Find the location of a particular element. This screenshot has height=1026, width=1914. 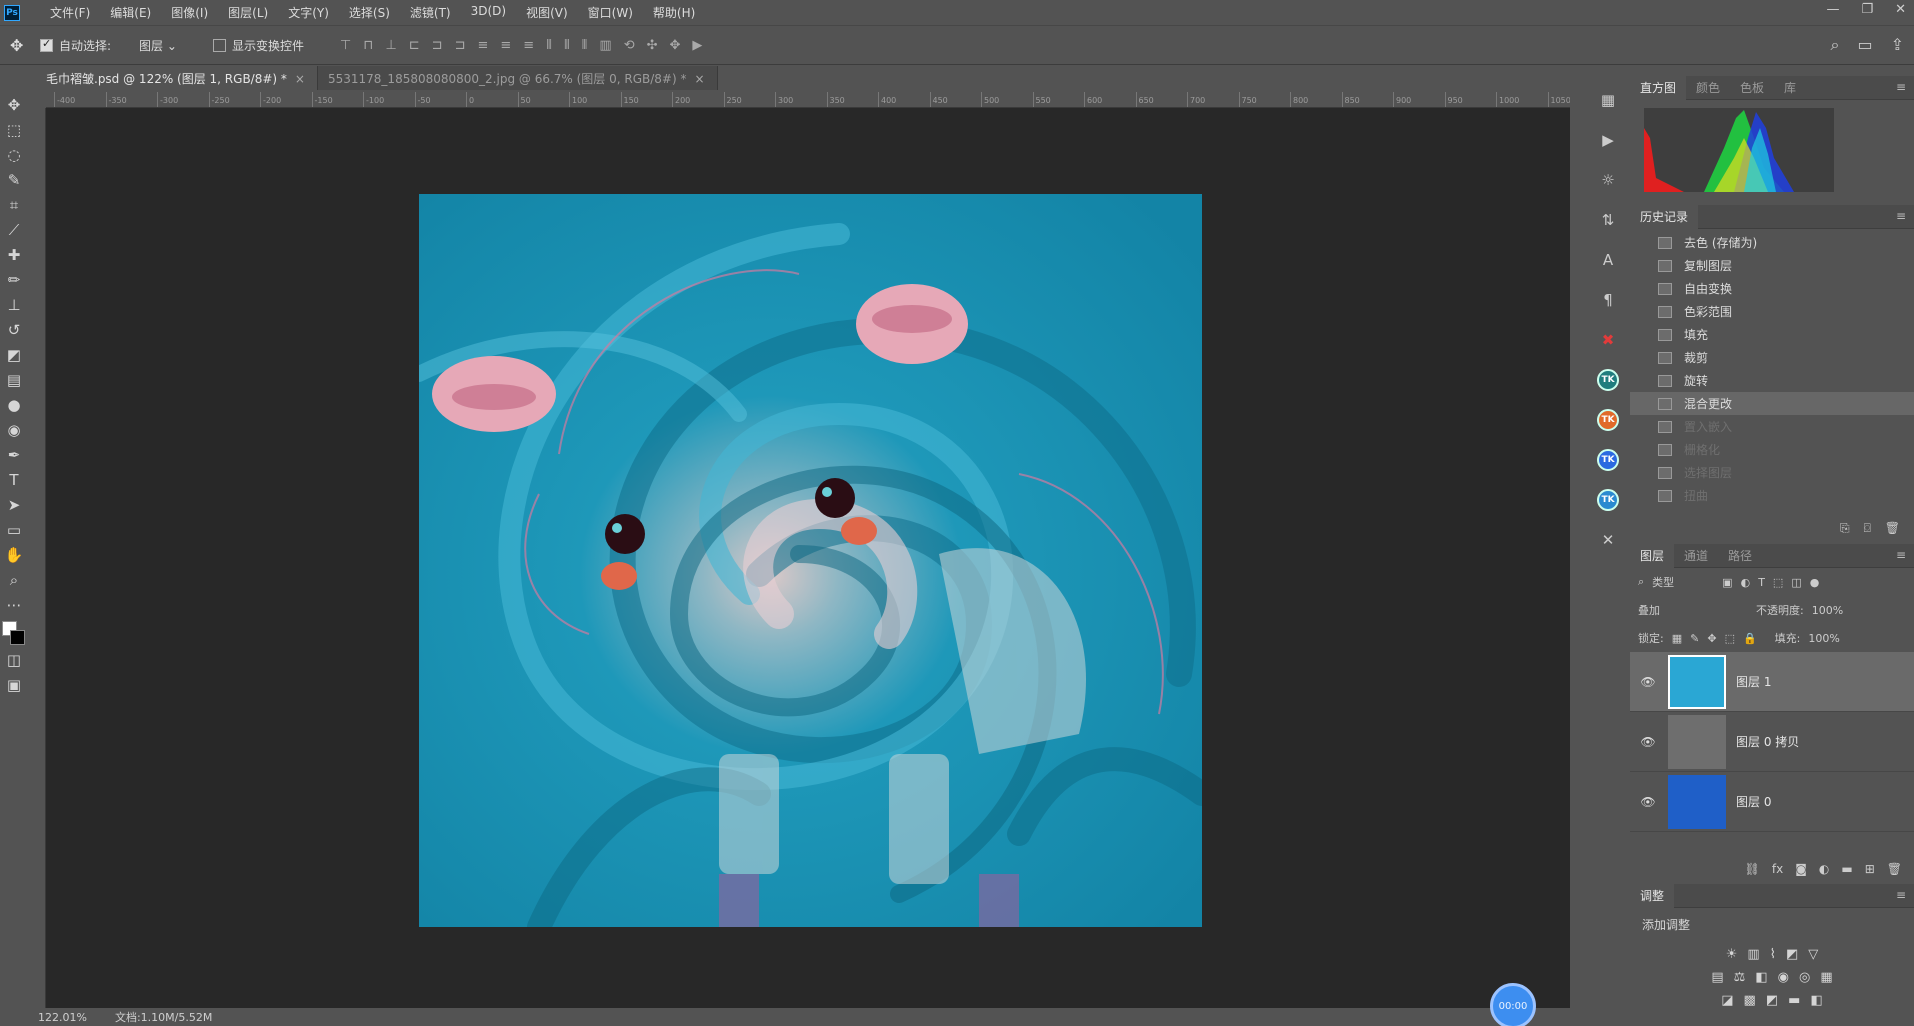

marquee-tool-icon: ⬚ is located at coordinates (14, 129).